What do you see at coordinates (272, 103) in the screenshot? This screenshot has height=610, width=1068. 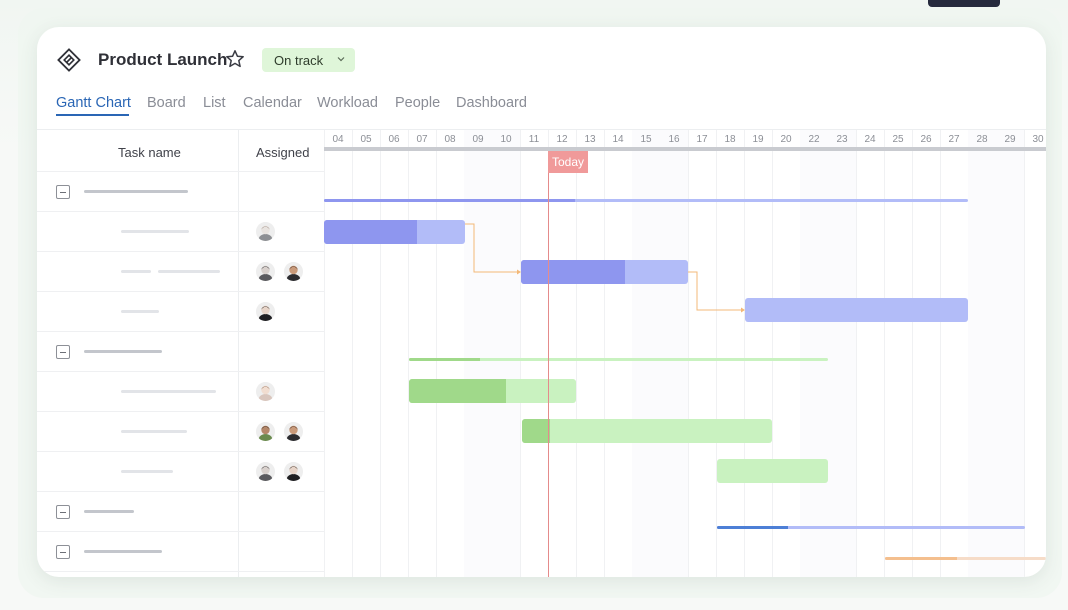 I see `tab-calendar: Calendar` at bounding box center [272, 103].